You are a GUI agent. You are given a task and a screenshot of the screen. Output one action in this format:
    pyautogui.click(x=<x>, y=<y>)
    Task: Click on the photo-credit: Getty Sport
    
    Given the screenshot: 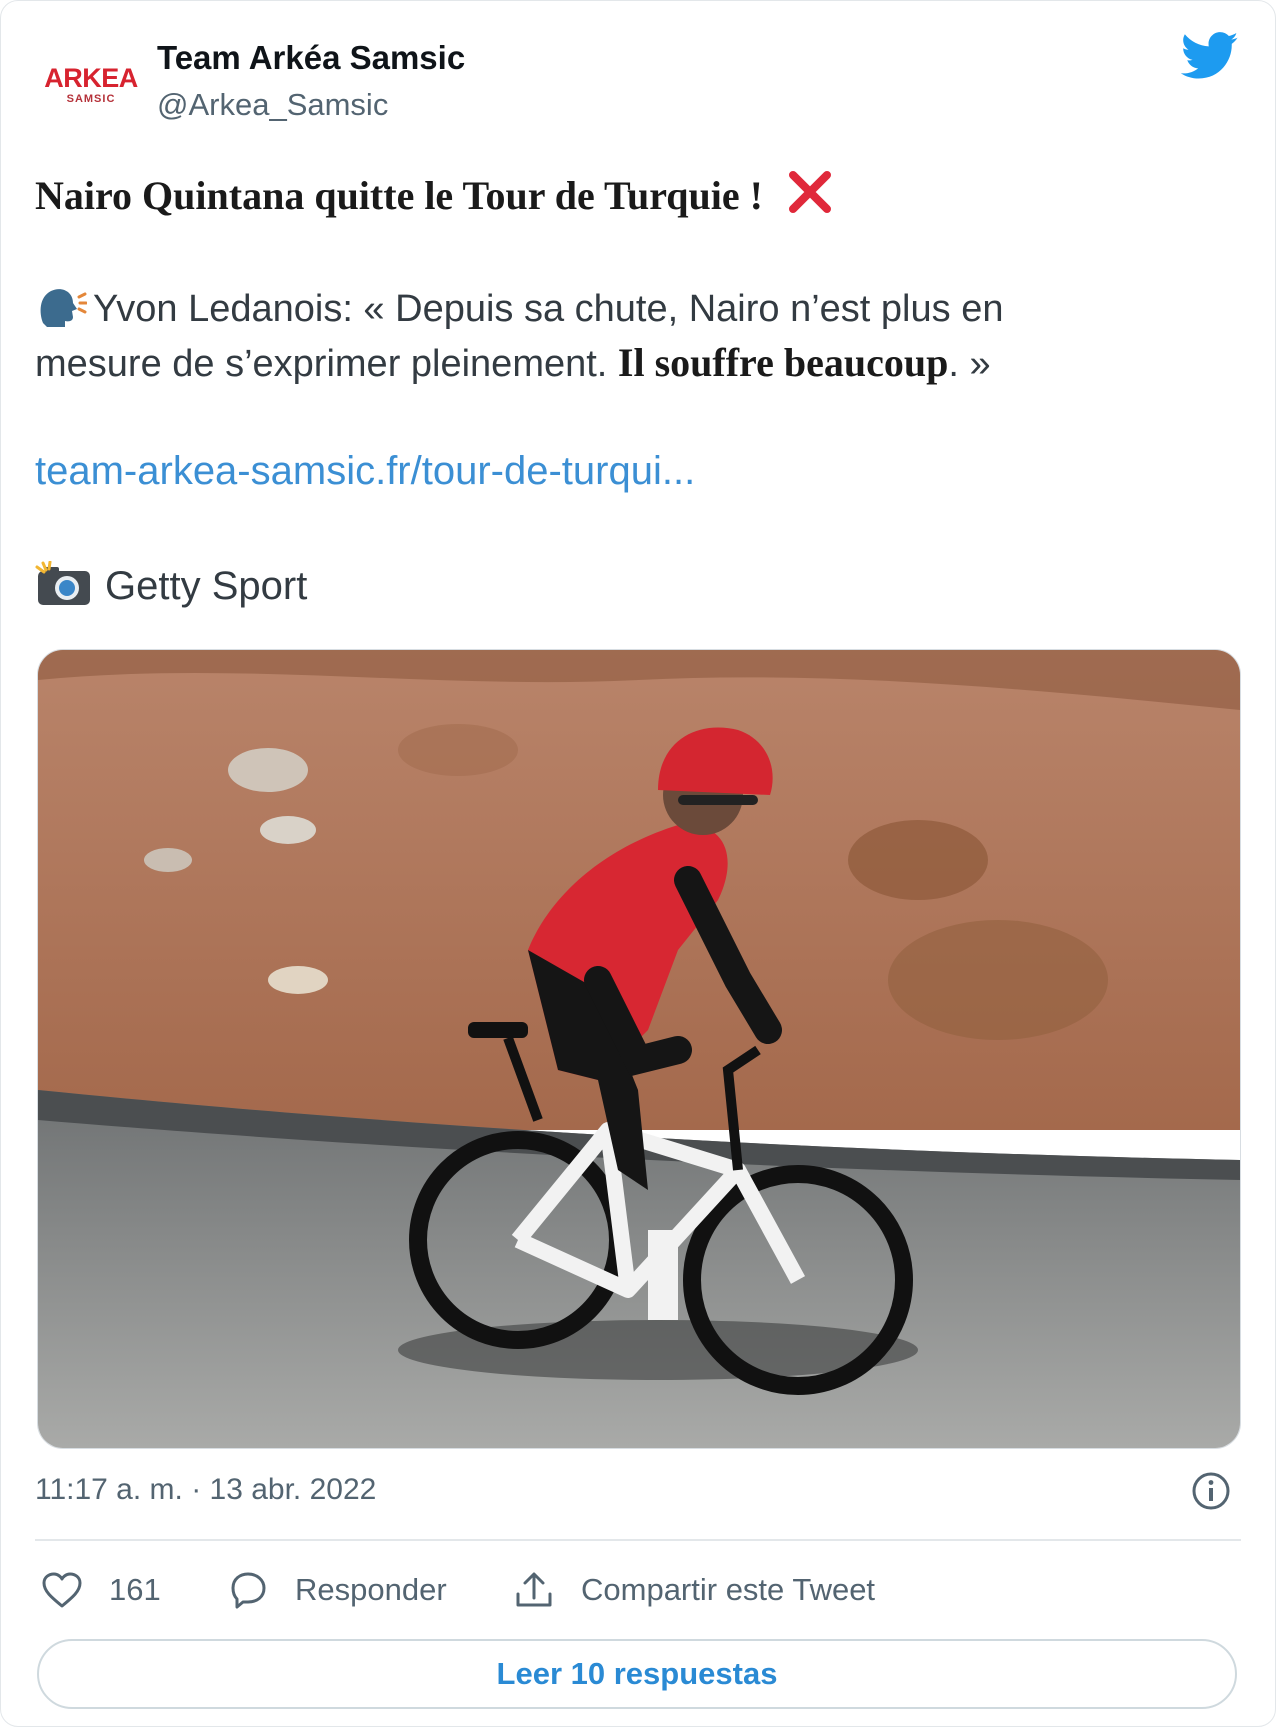 What is the action you would take?
    pyautogui.click(x=171, y=585)
    